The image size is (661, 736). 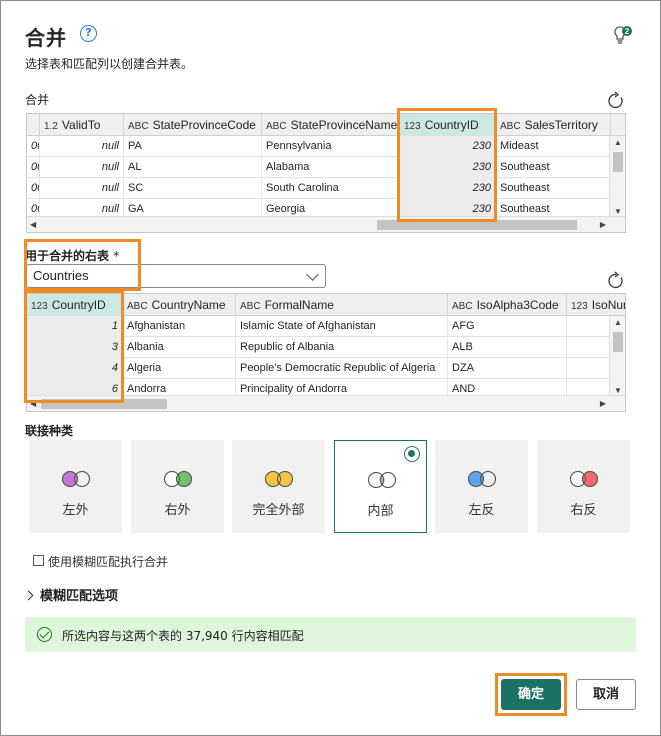 What do you see at coordinates (75, 510) in the screenshot?
I see `join-kind-label: 左外` at bounding box center [75, 510].